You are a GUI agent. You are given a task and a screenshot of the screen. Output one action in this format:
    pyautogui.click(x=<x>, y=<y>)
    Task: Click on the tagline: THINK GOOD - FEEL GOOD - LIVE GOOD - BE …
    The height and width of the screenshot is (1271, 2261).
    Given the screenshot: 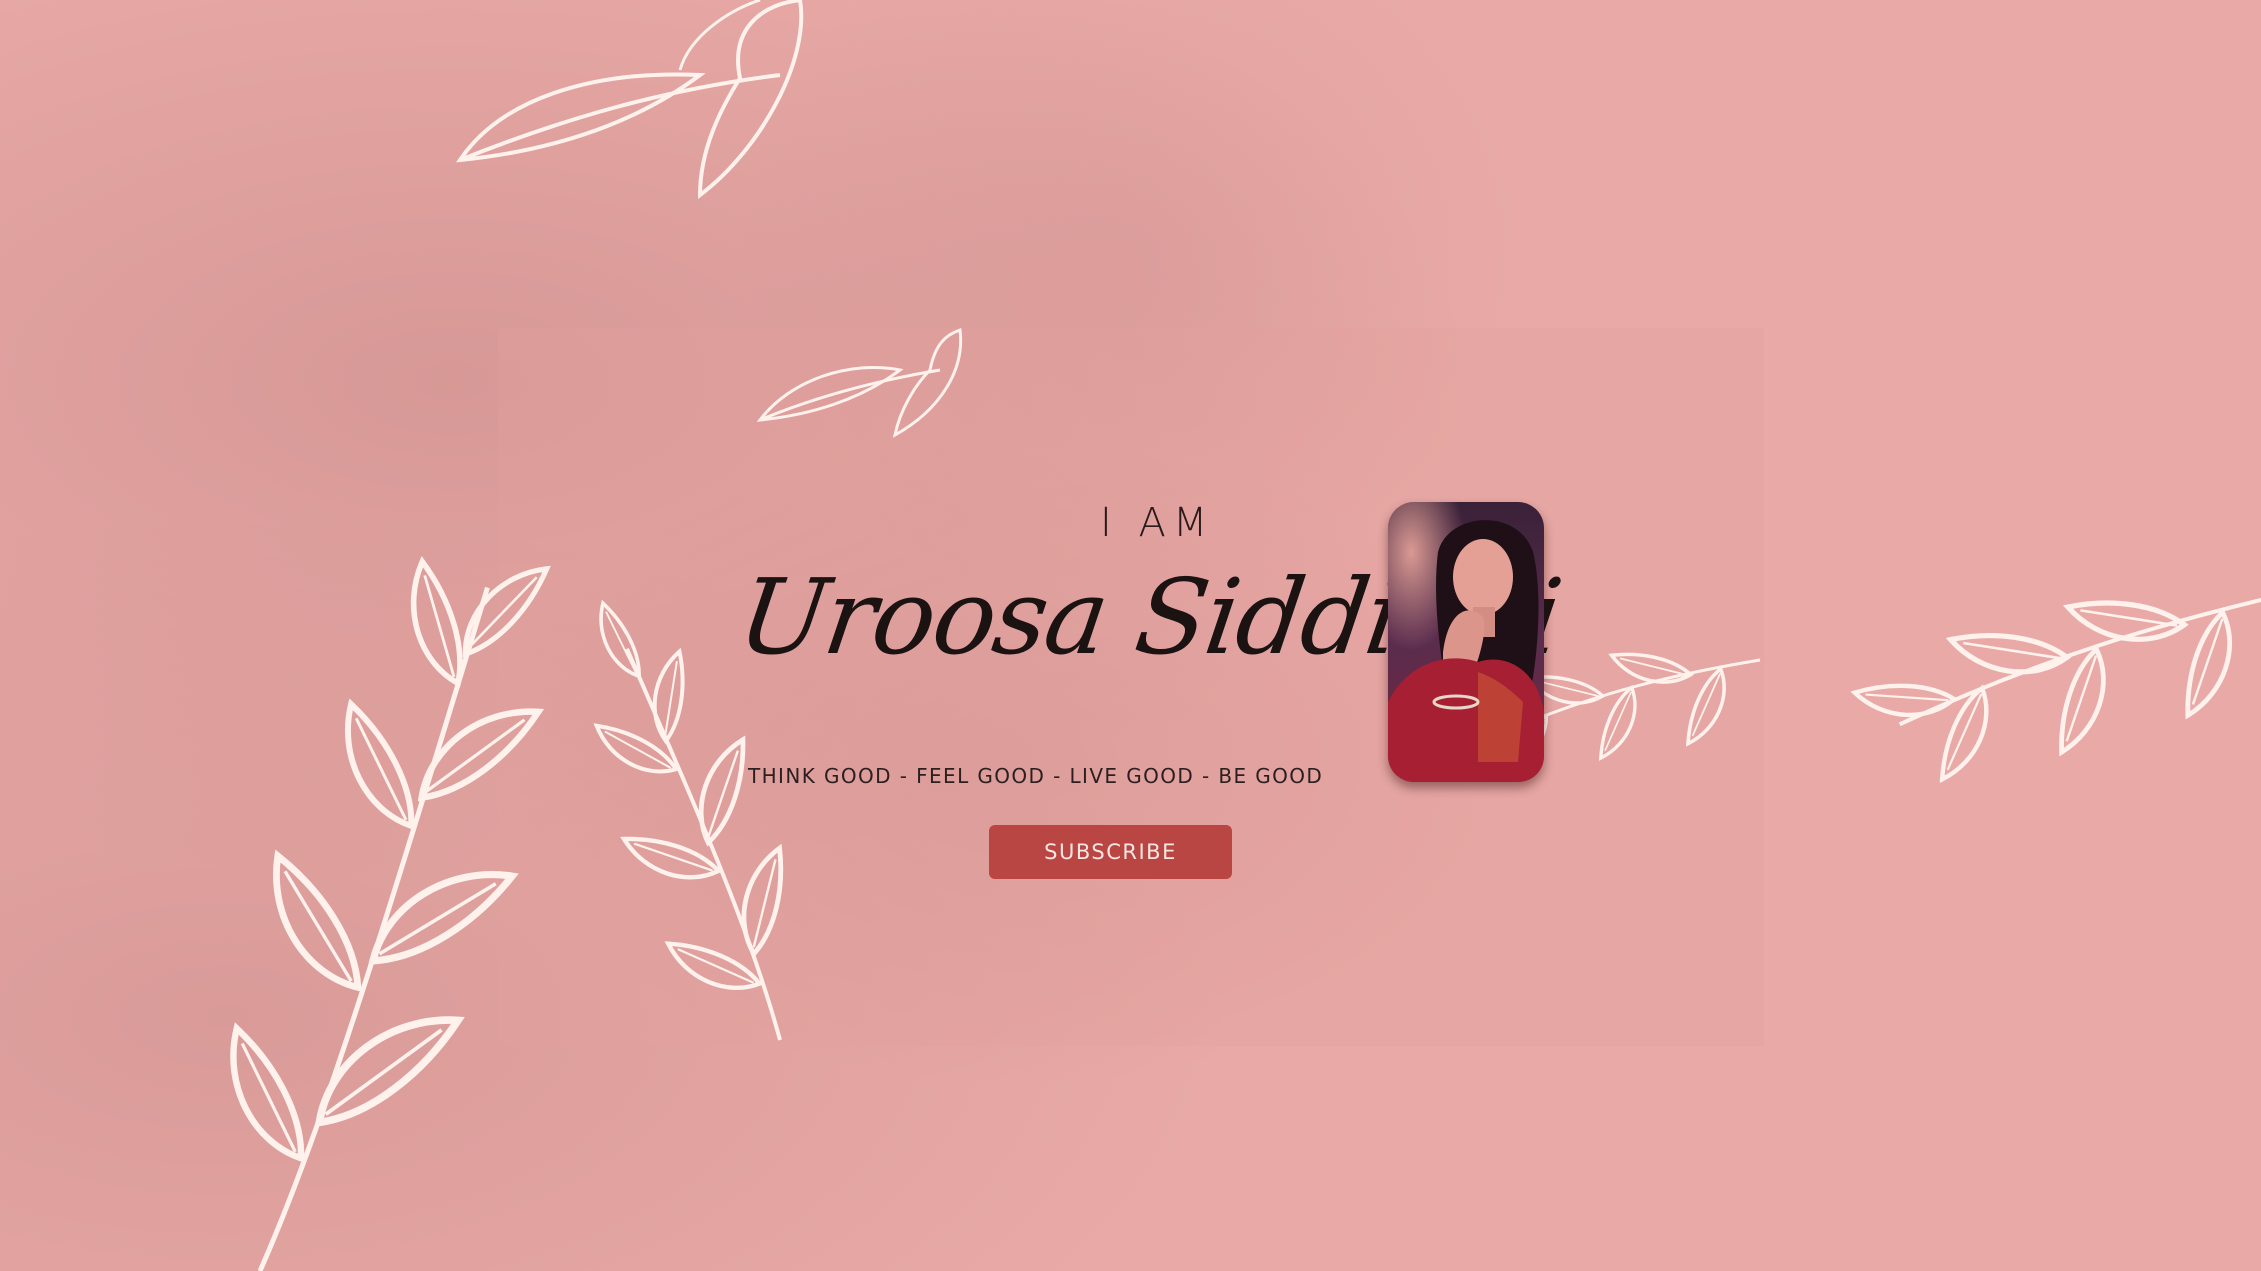 What is the action you would take?
    pyautogui.click(x=1036, y=776)
    